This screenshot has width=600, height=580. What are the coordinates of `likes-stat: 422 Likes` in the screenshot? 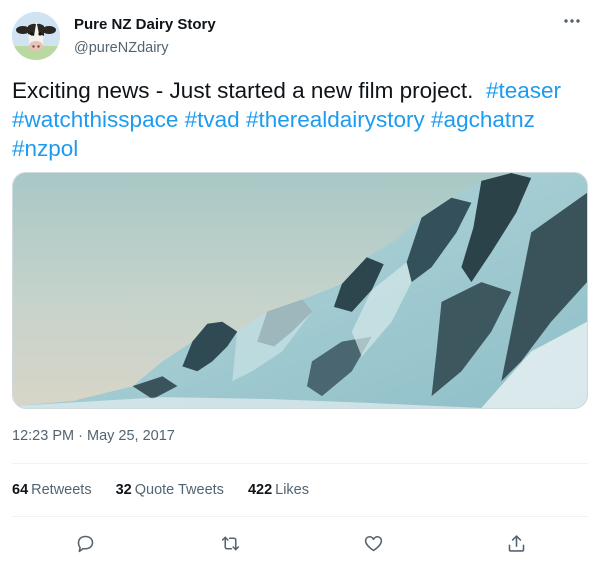 It's located at (278, 490).